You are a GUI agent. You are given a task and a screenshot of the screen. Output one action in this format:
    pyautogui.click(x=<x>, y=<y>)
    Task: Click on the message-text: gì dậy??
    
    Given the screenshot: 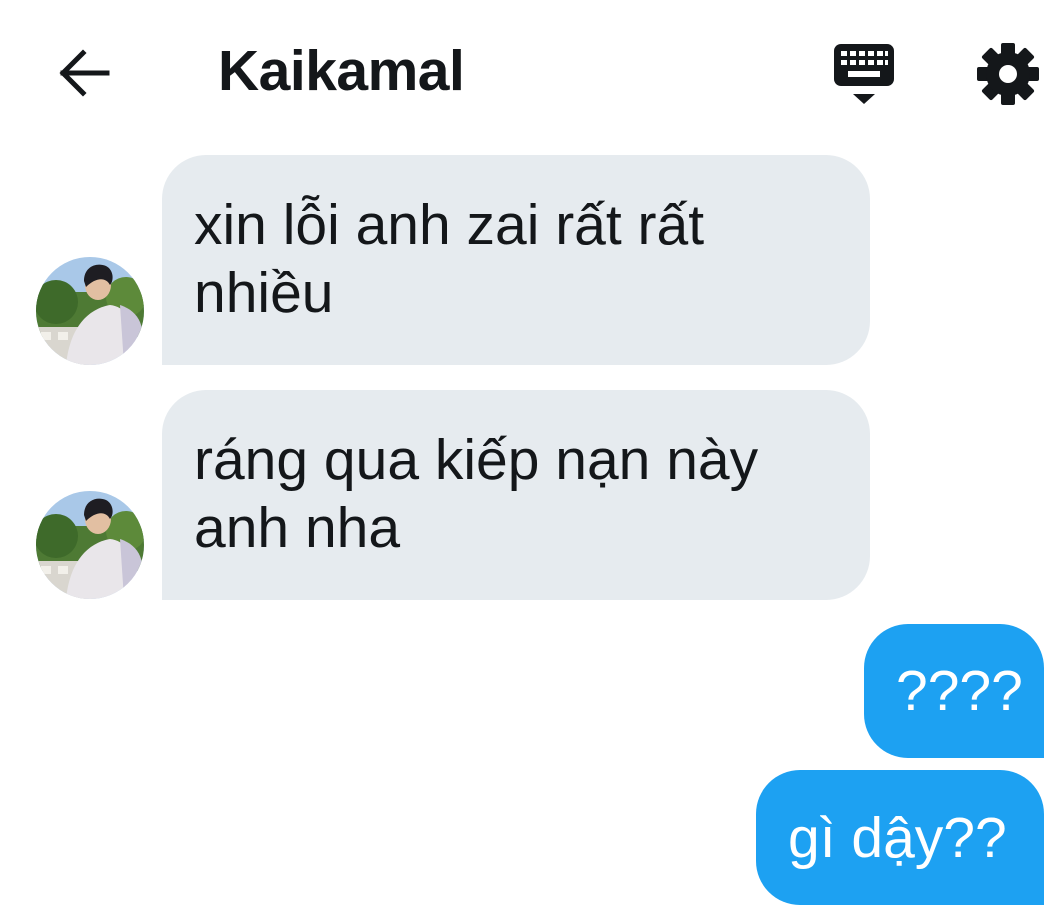 What is the action you would take?
    pyautogui.click(x=897, y=838)
    